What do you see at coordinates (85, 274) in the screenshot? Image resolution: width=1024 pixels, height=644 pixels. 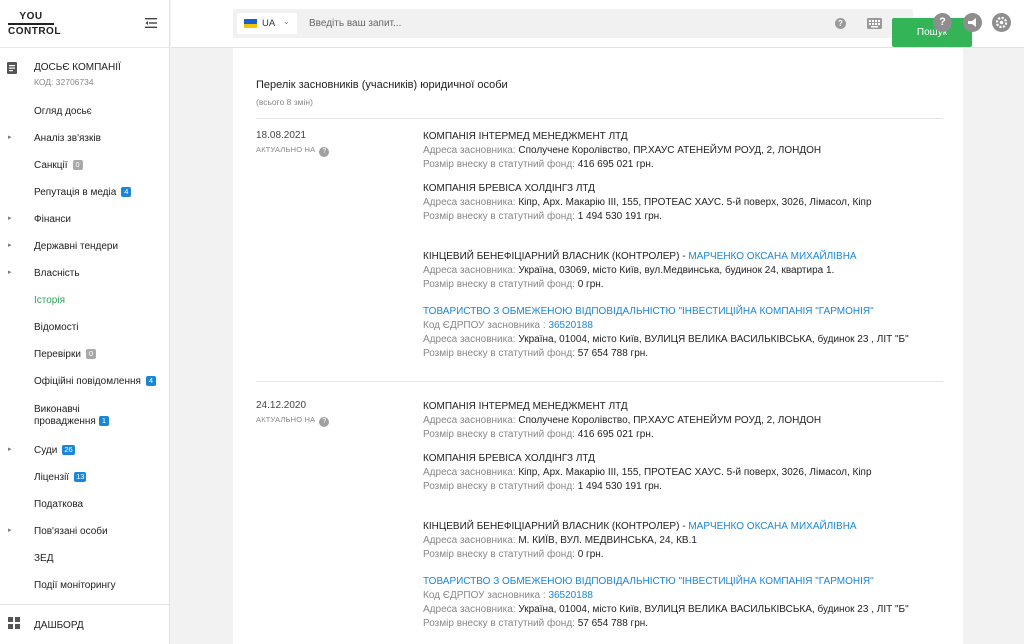 I see `sidebar-item: ▸ Власність` at bounding box center [85, 274].